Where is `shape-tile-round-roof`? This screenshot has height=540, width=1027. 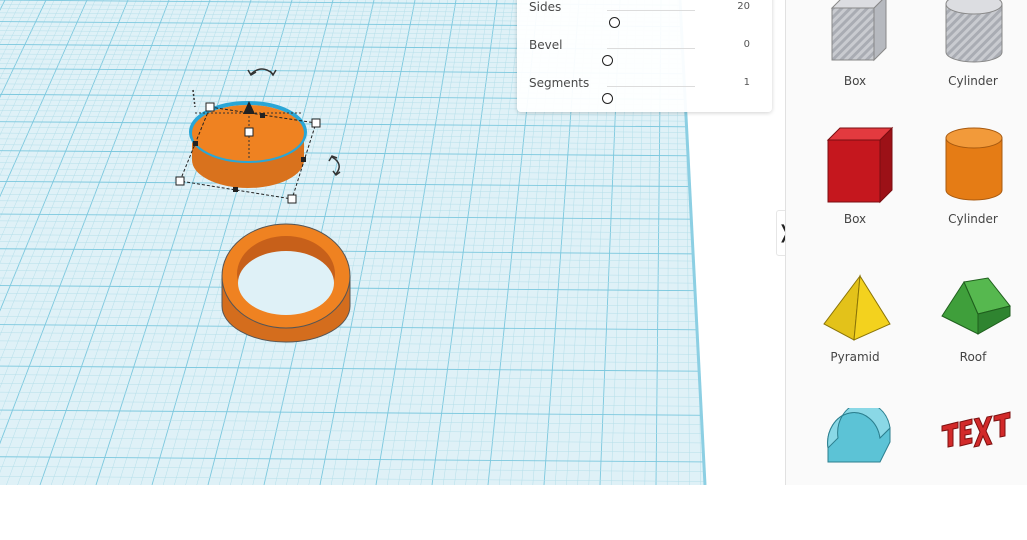 shape-tile-round-roof is located at coordinates (855, 474).